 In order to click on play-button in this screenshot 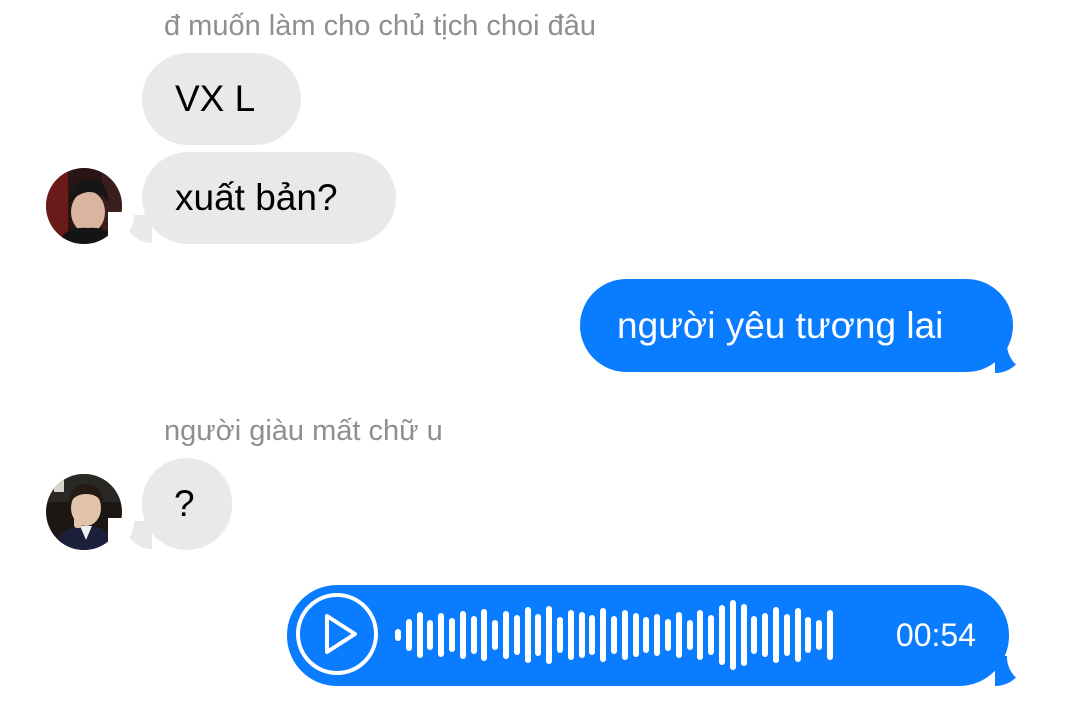, I will do `click(337, 634)`.